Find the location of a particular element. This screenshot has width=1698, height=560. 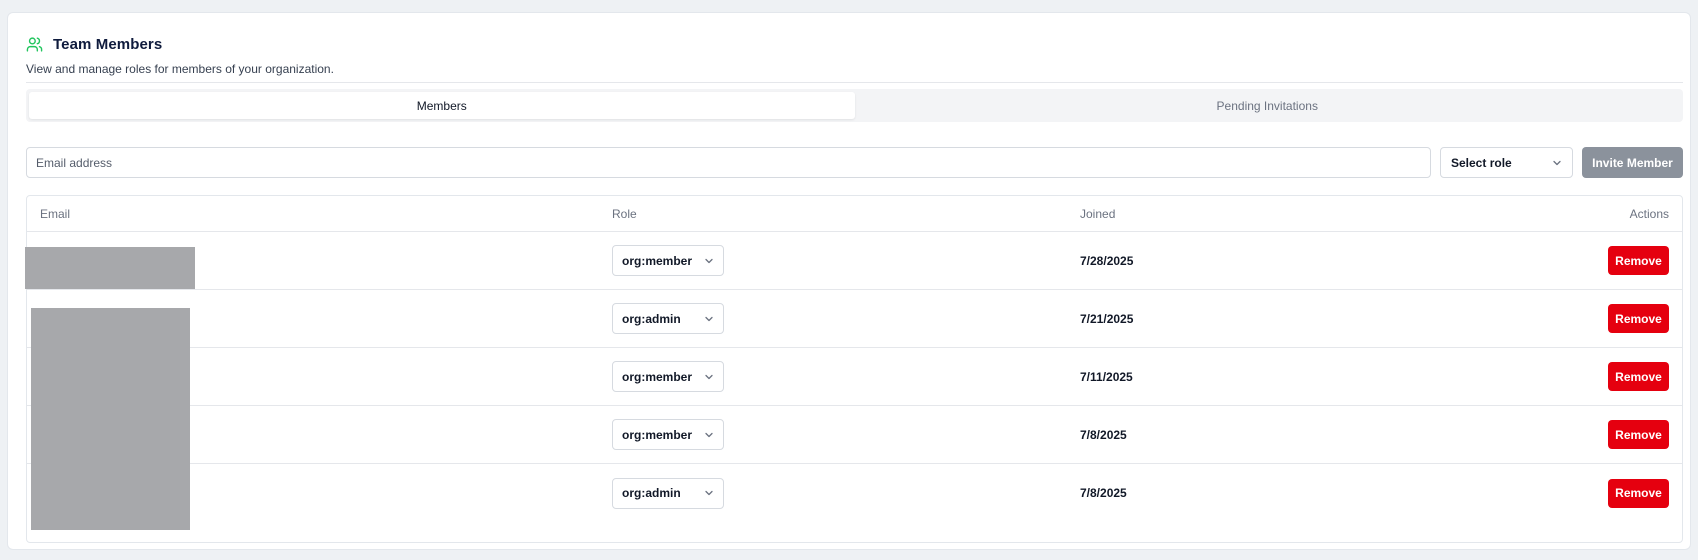

role-select-value: Select role is located at coordinates (1481, 162).